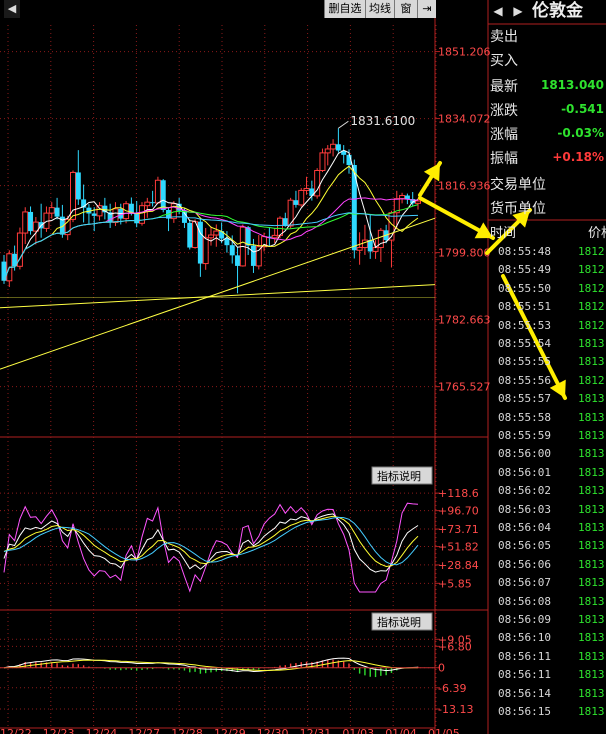  Describe the element at coordinates (59, 730) in the screenshot. I see `time-tick-label: 12/23` at that location.